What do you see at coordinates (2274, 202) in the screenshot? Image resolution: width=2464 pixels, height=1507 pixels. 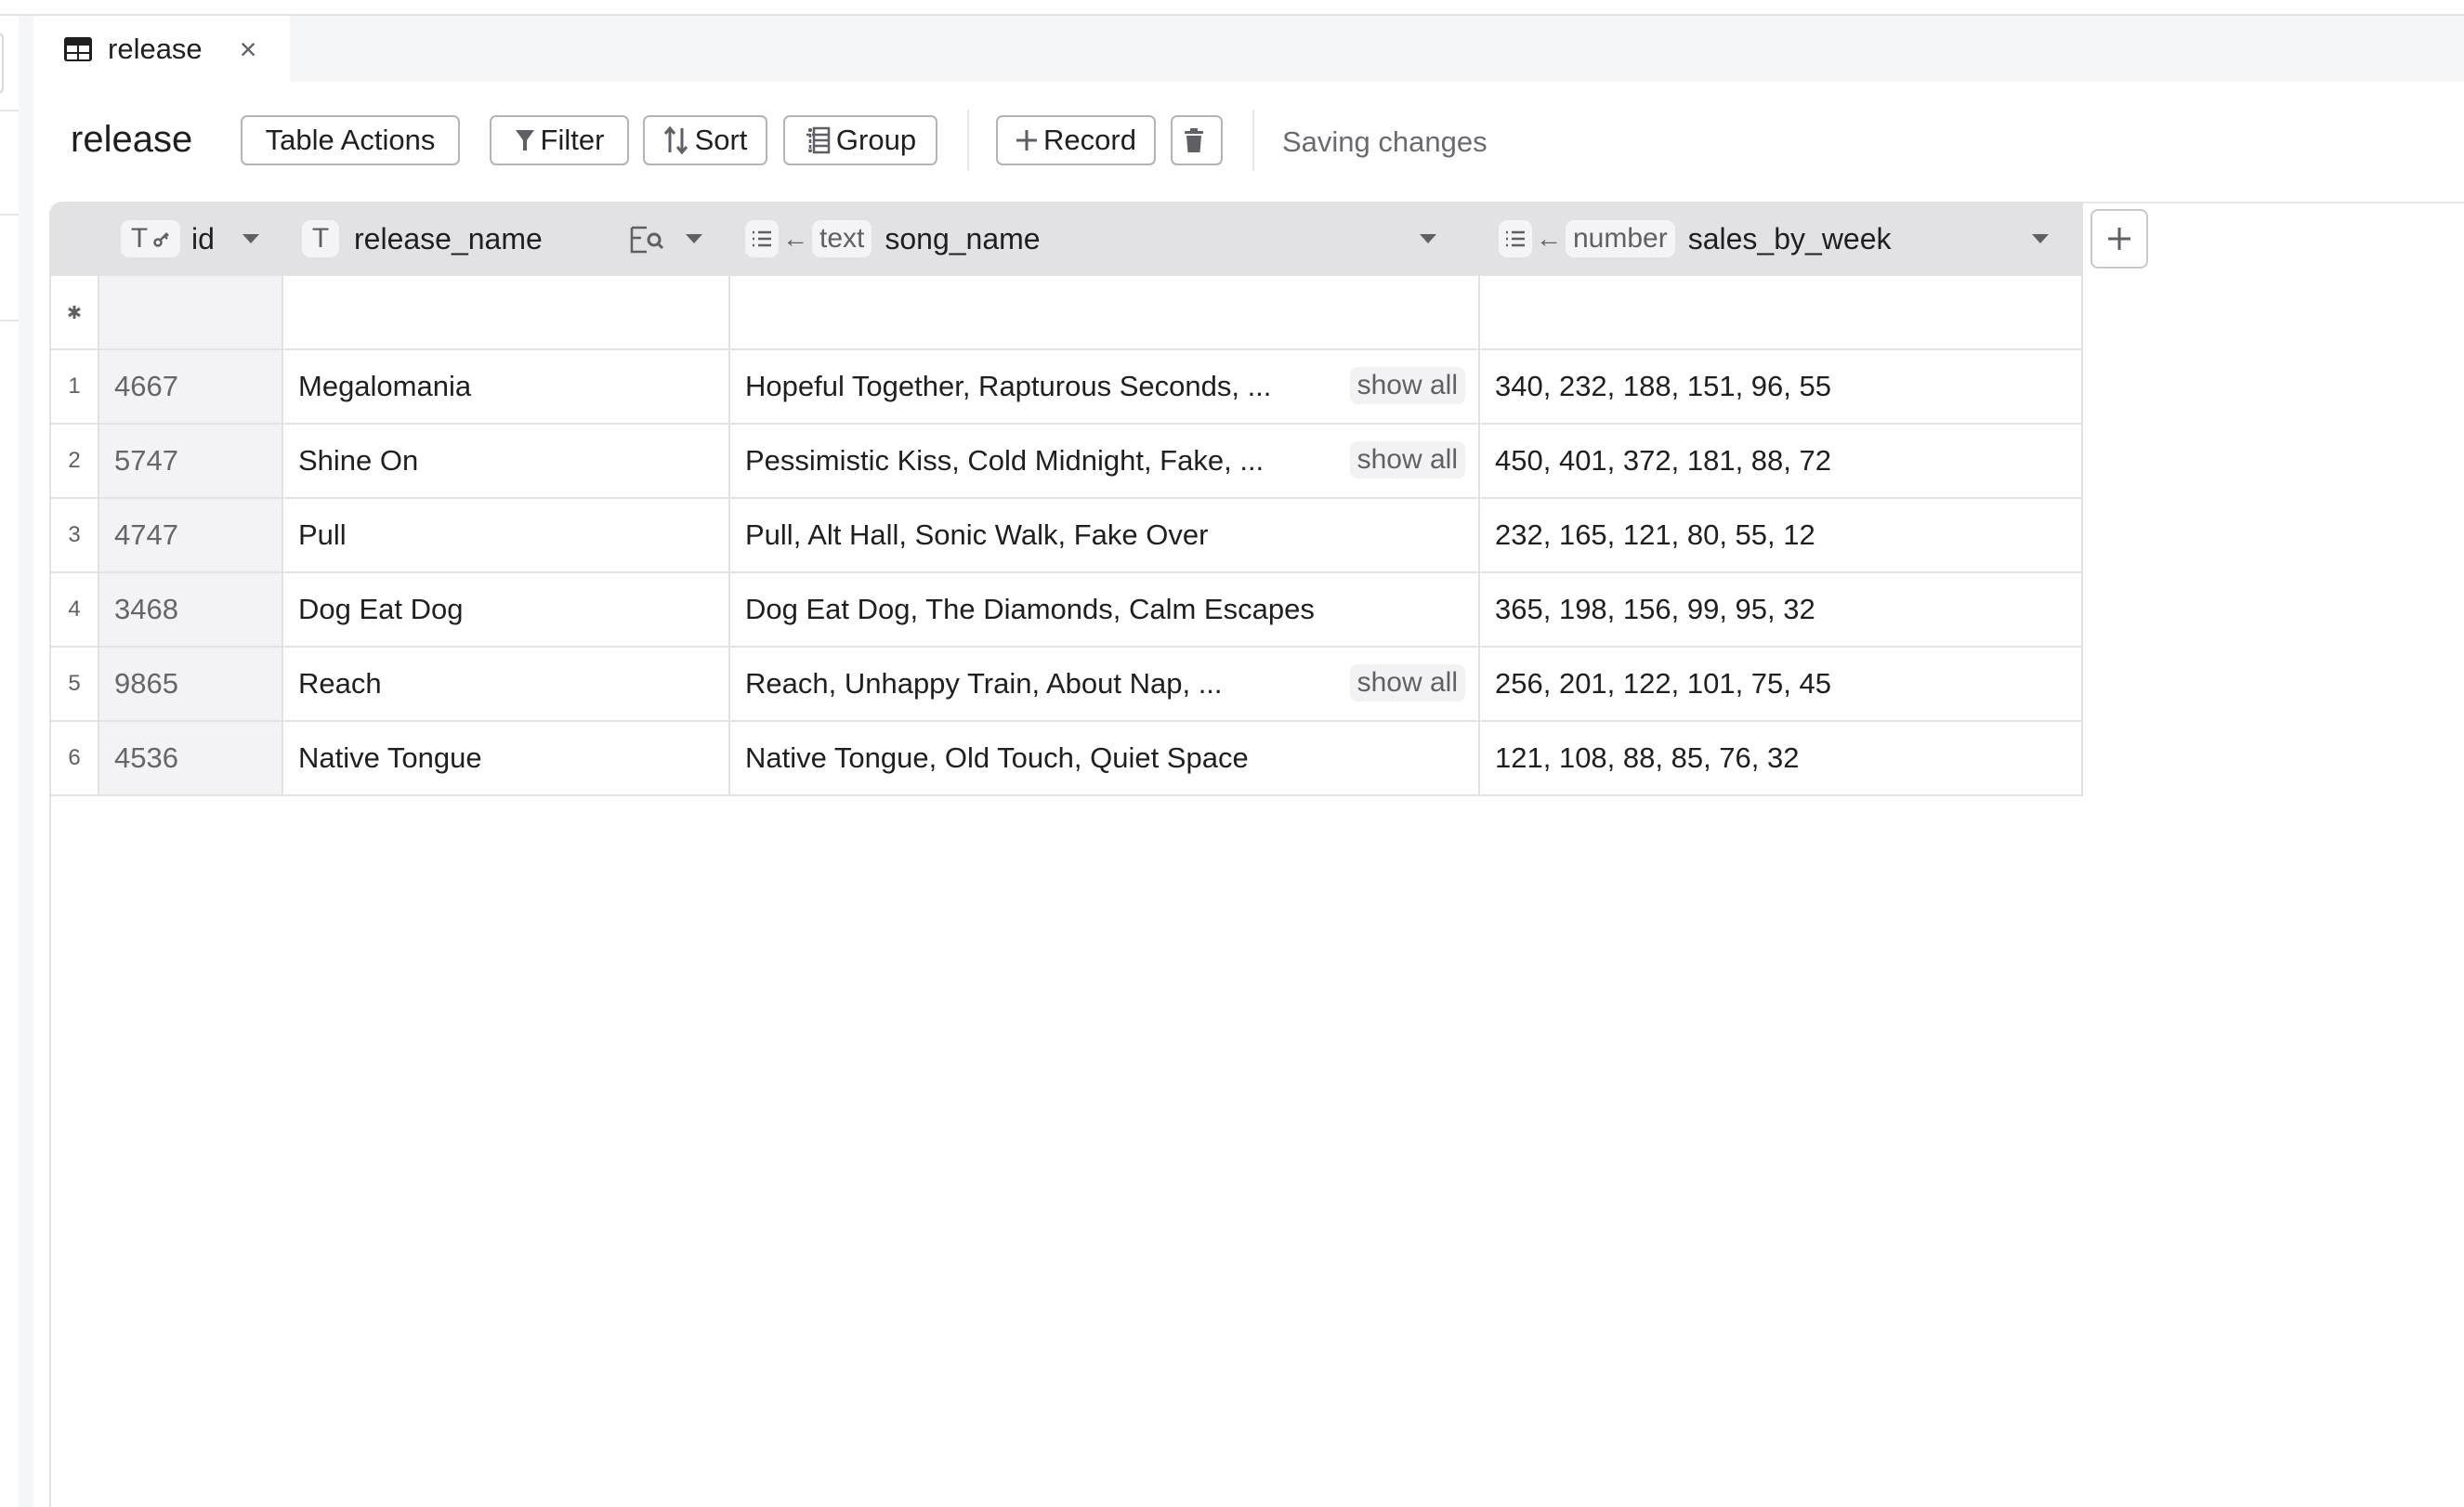 I see `header-divider` at bounding box center [2274, 202].